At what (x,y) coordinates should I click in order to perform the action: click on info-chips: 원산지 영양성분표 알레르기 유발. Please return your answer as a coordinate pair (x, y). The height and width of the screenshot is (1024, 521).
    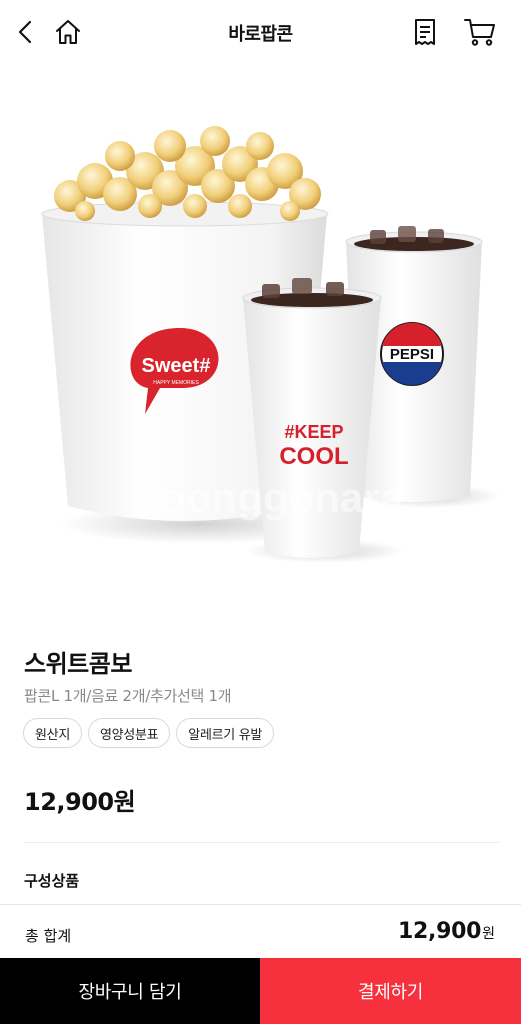
    Looking at the image, I should click on (149, 733).